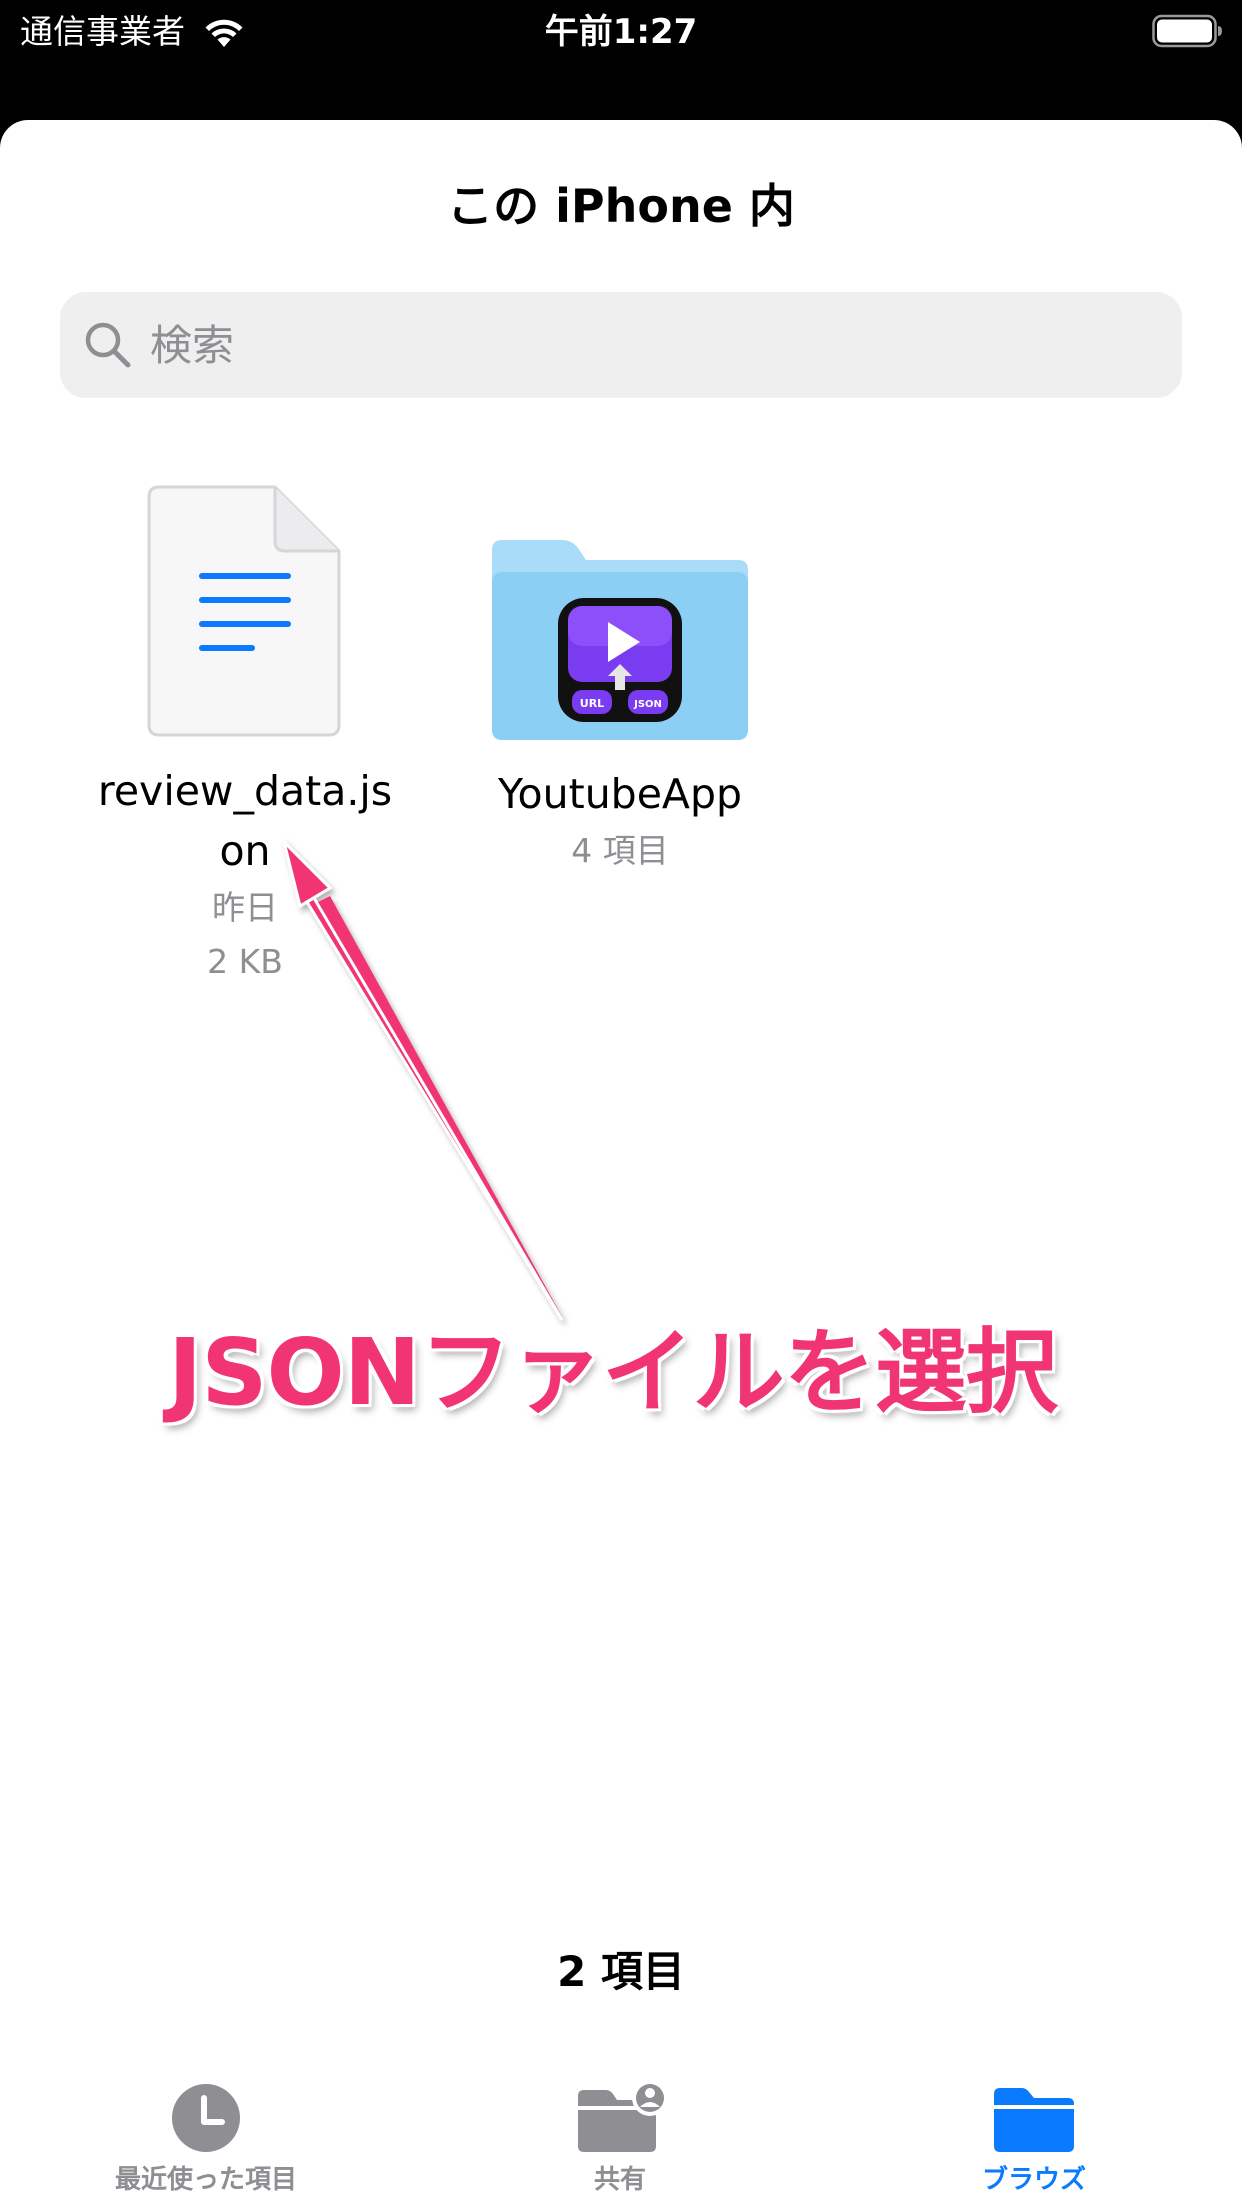 The width and height of the screenshot is (1242, 2208). What do you see at coordinates (1187, 31) in the screenshot?
I see `battery-icon` at bounding box center [1187, 31].